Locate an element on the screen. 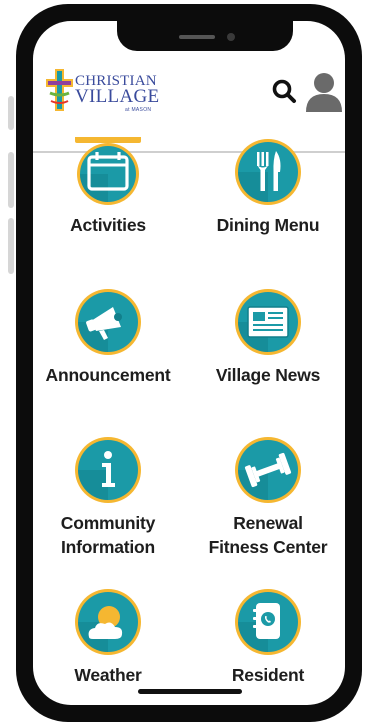 The width and height of the screenshot is (375, 727). menu-tile-resident: Resident is located at coordinates (268, 637).